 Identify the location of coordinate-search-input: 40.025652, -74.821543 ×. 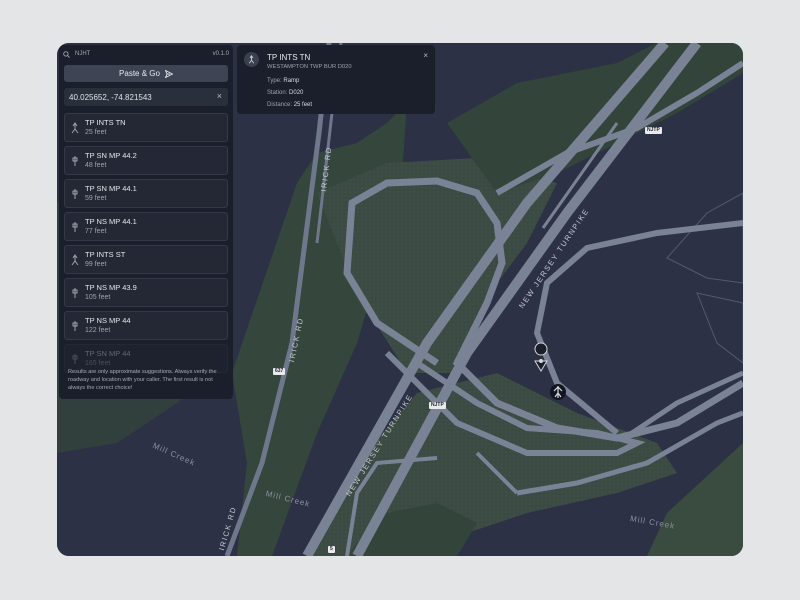
(146, 97).